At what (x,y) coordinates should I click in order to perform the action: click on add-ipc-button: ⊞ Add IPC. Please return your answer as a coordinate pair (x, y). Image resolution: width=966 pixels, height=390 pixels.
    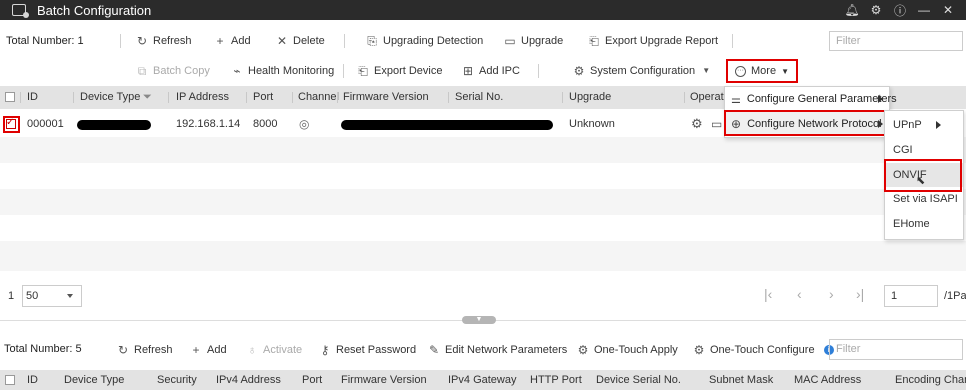
    Looking at the image, I should click on (491, 71).